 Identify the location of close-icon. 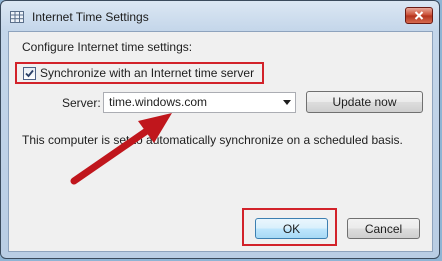
(419, 16).